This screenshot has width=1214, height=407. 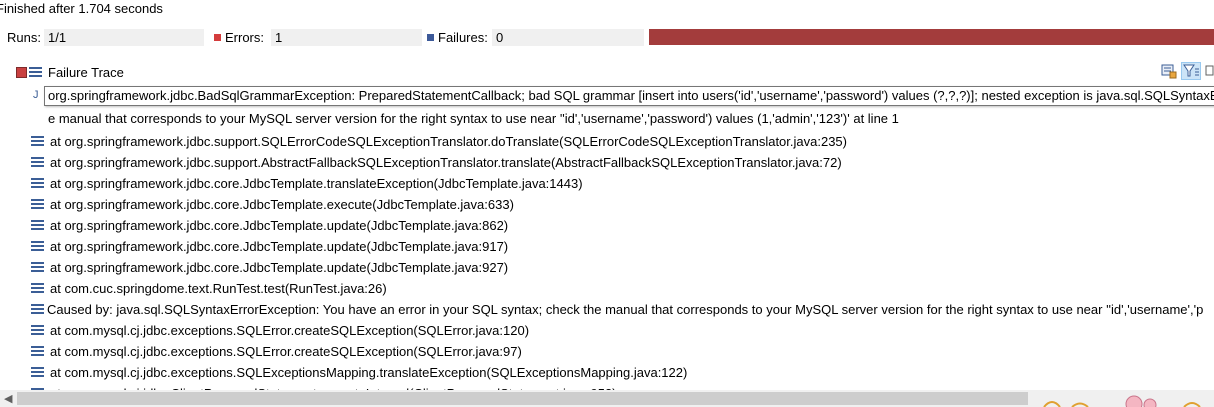 I want to click on failure-trace-header: Failure Trace, so click(x=76, y=73).